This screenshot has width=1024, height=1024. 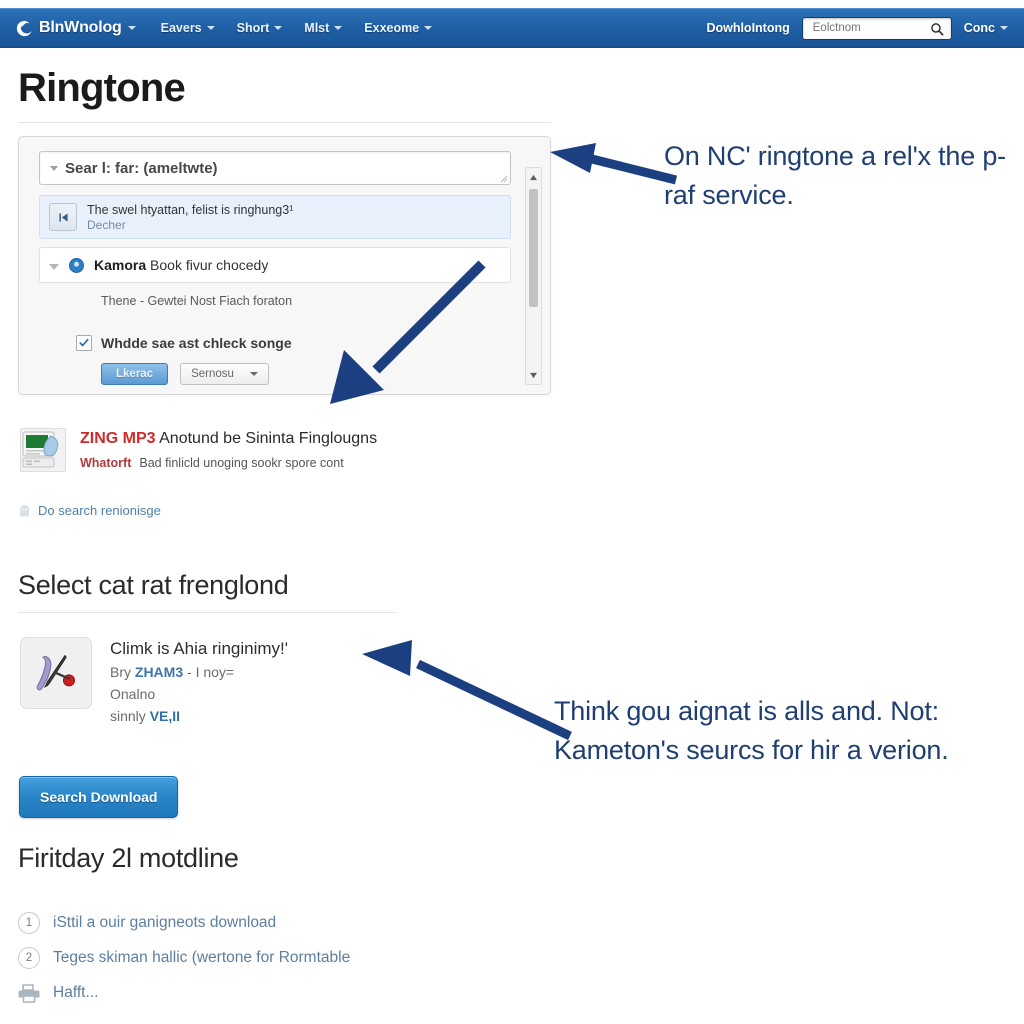 What do you see at coordinates (190, 210) in the screenshot?
I see `panel-result-title: The swel htyattan, felist is ringhung3¹` at bounding box center [190, 210].